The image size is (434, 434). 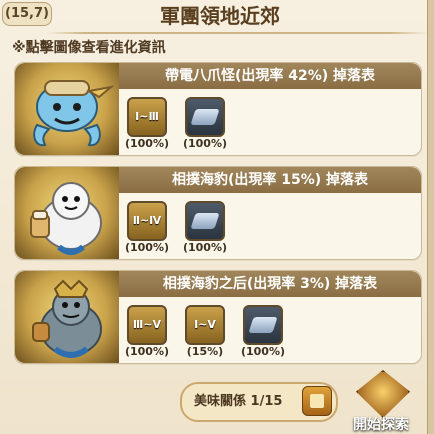 I want to click on item-label: Ⅲ~Ⅴ, so click(x=147, y=324).